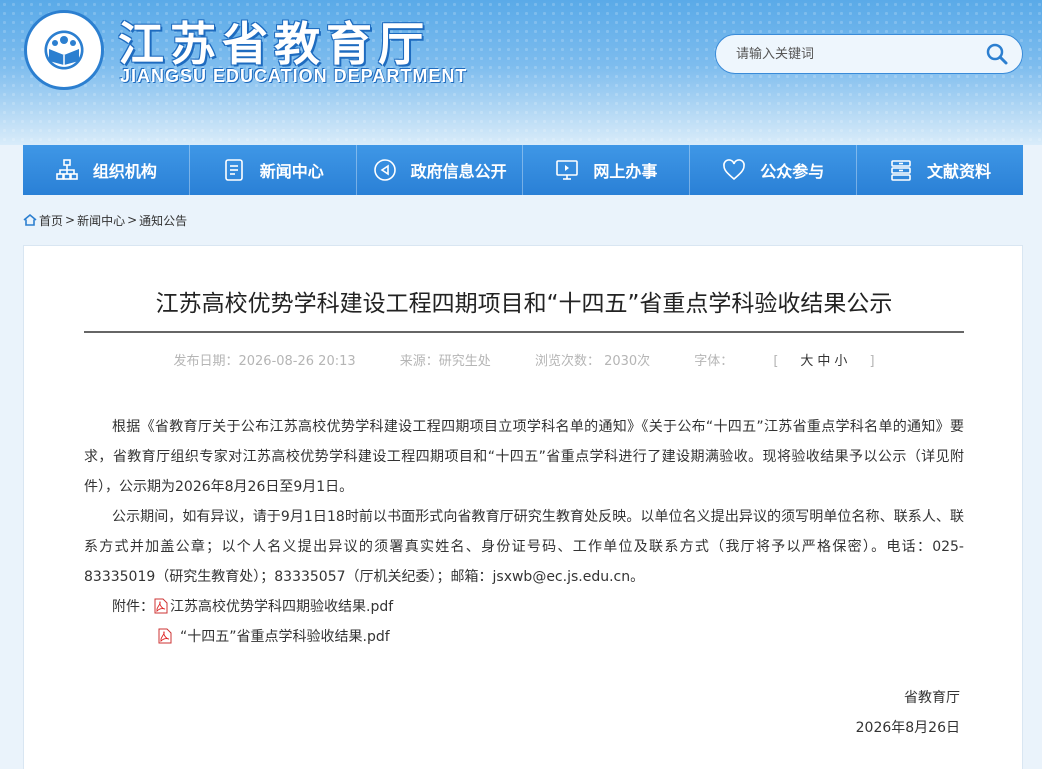 The image size is (1042, 769). What do you see at coordinates (932, 698) in the screenshot?
I see `signature: 省教育厅` at bounding box center [932, 698].